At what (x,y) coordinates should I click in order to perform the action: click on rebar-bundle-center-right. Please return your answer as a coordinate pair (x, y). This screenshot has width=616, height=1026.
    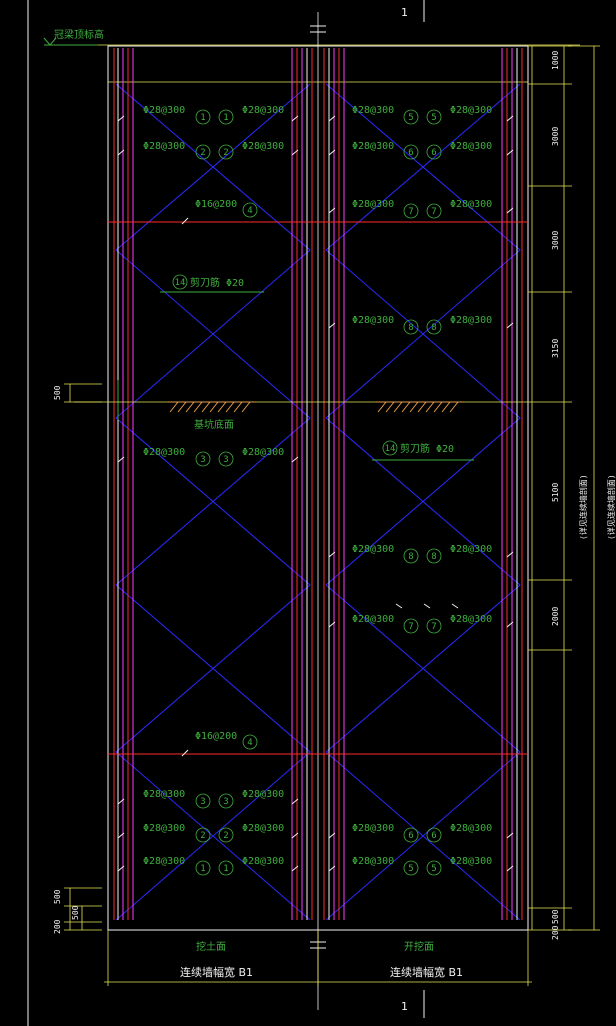
    Looking at the image, I should click on (334, 484).